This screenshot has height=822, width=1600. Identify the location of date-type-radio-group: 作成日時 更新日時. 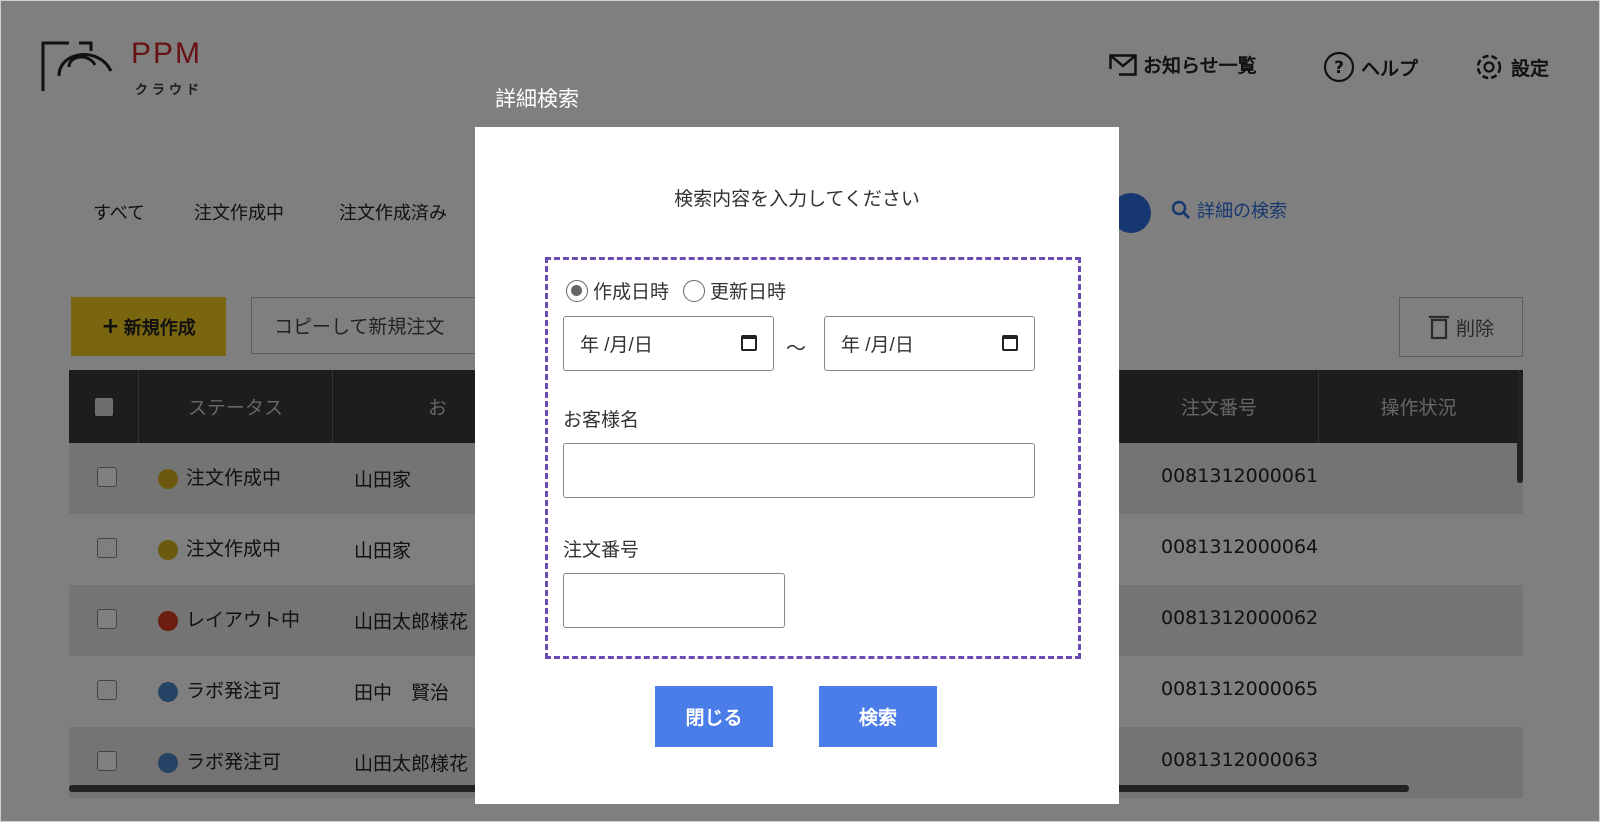
(676, 290).